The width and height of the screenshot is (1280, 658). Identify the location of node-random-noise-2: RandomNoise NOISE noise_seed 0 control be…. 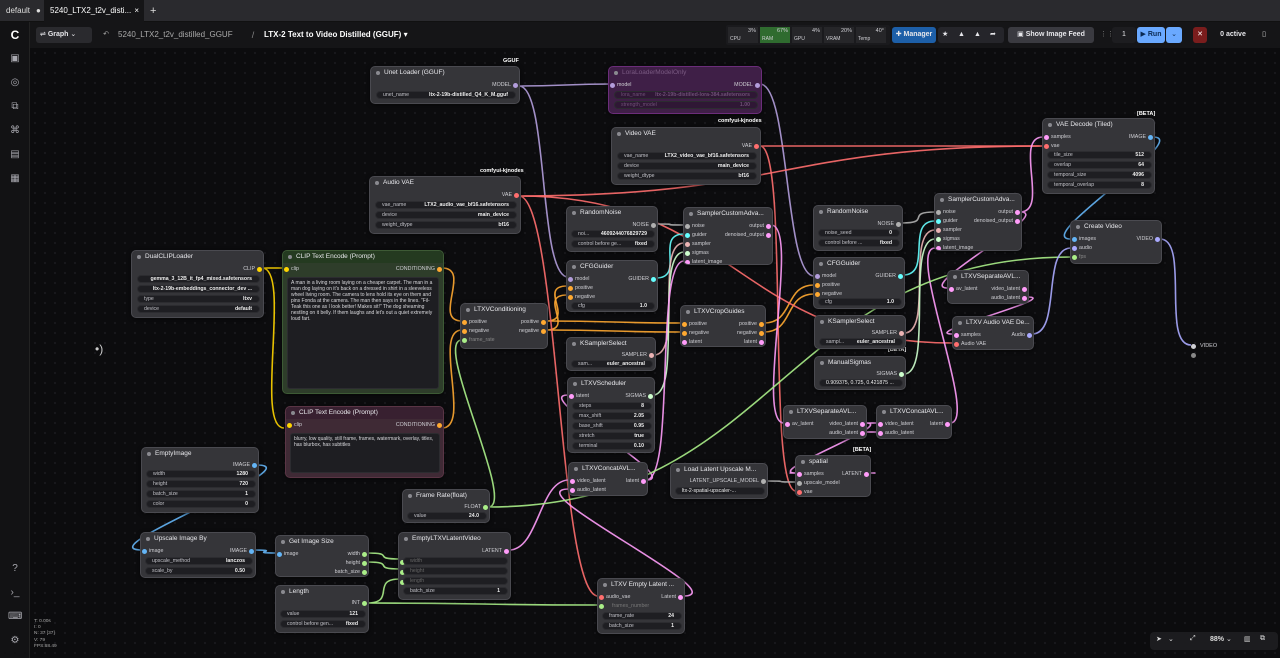
(858, 228).